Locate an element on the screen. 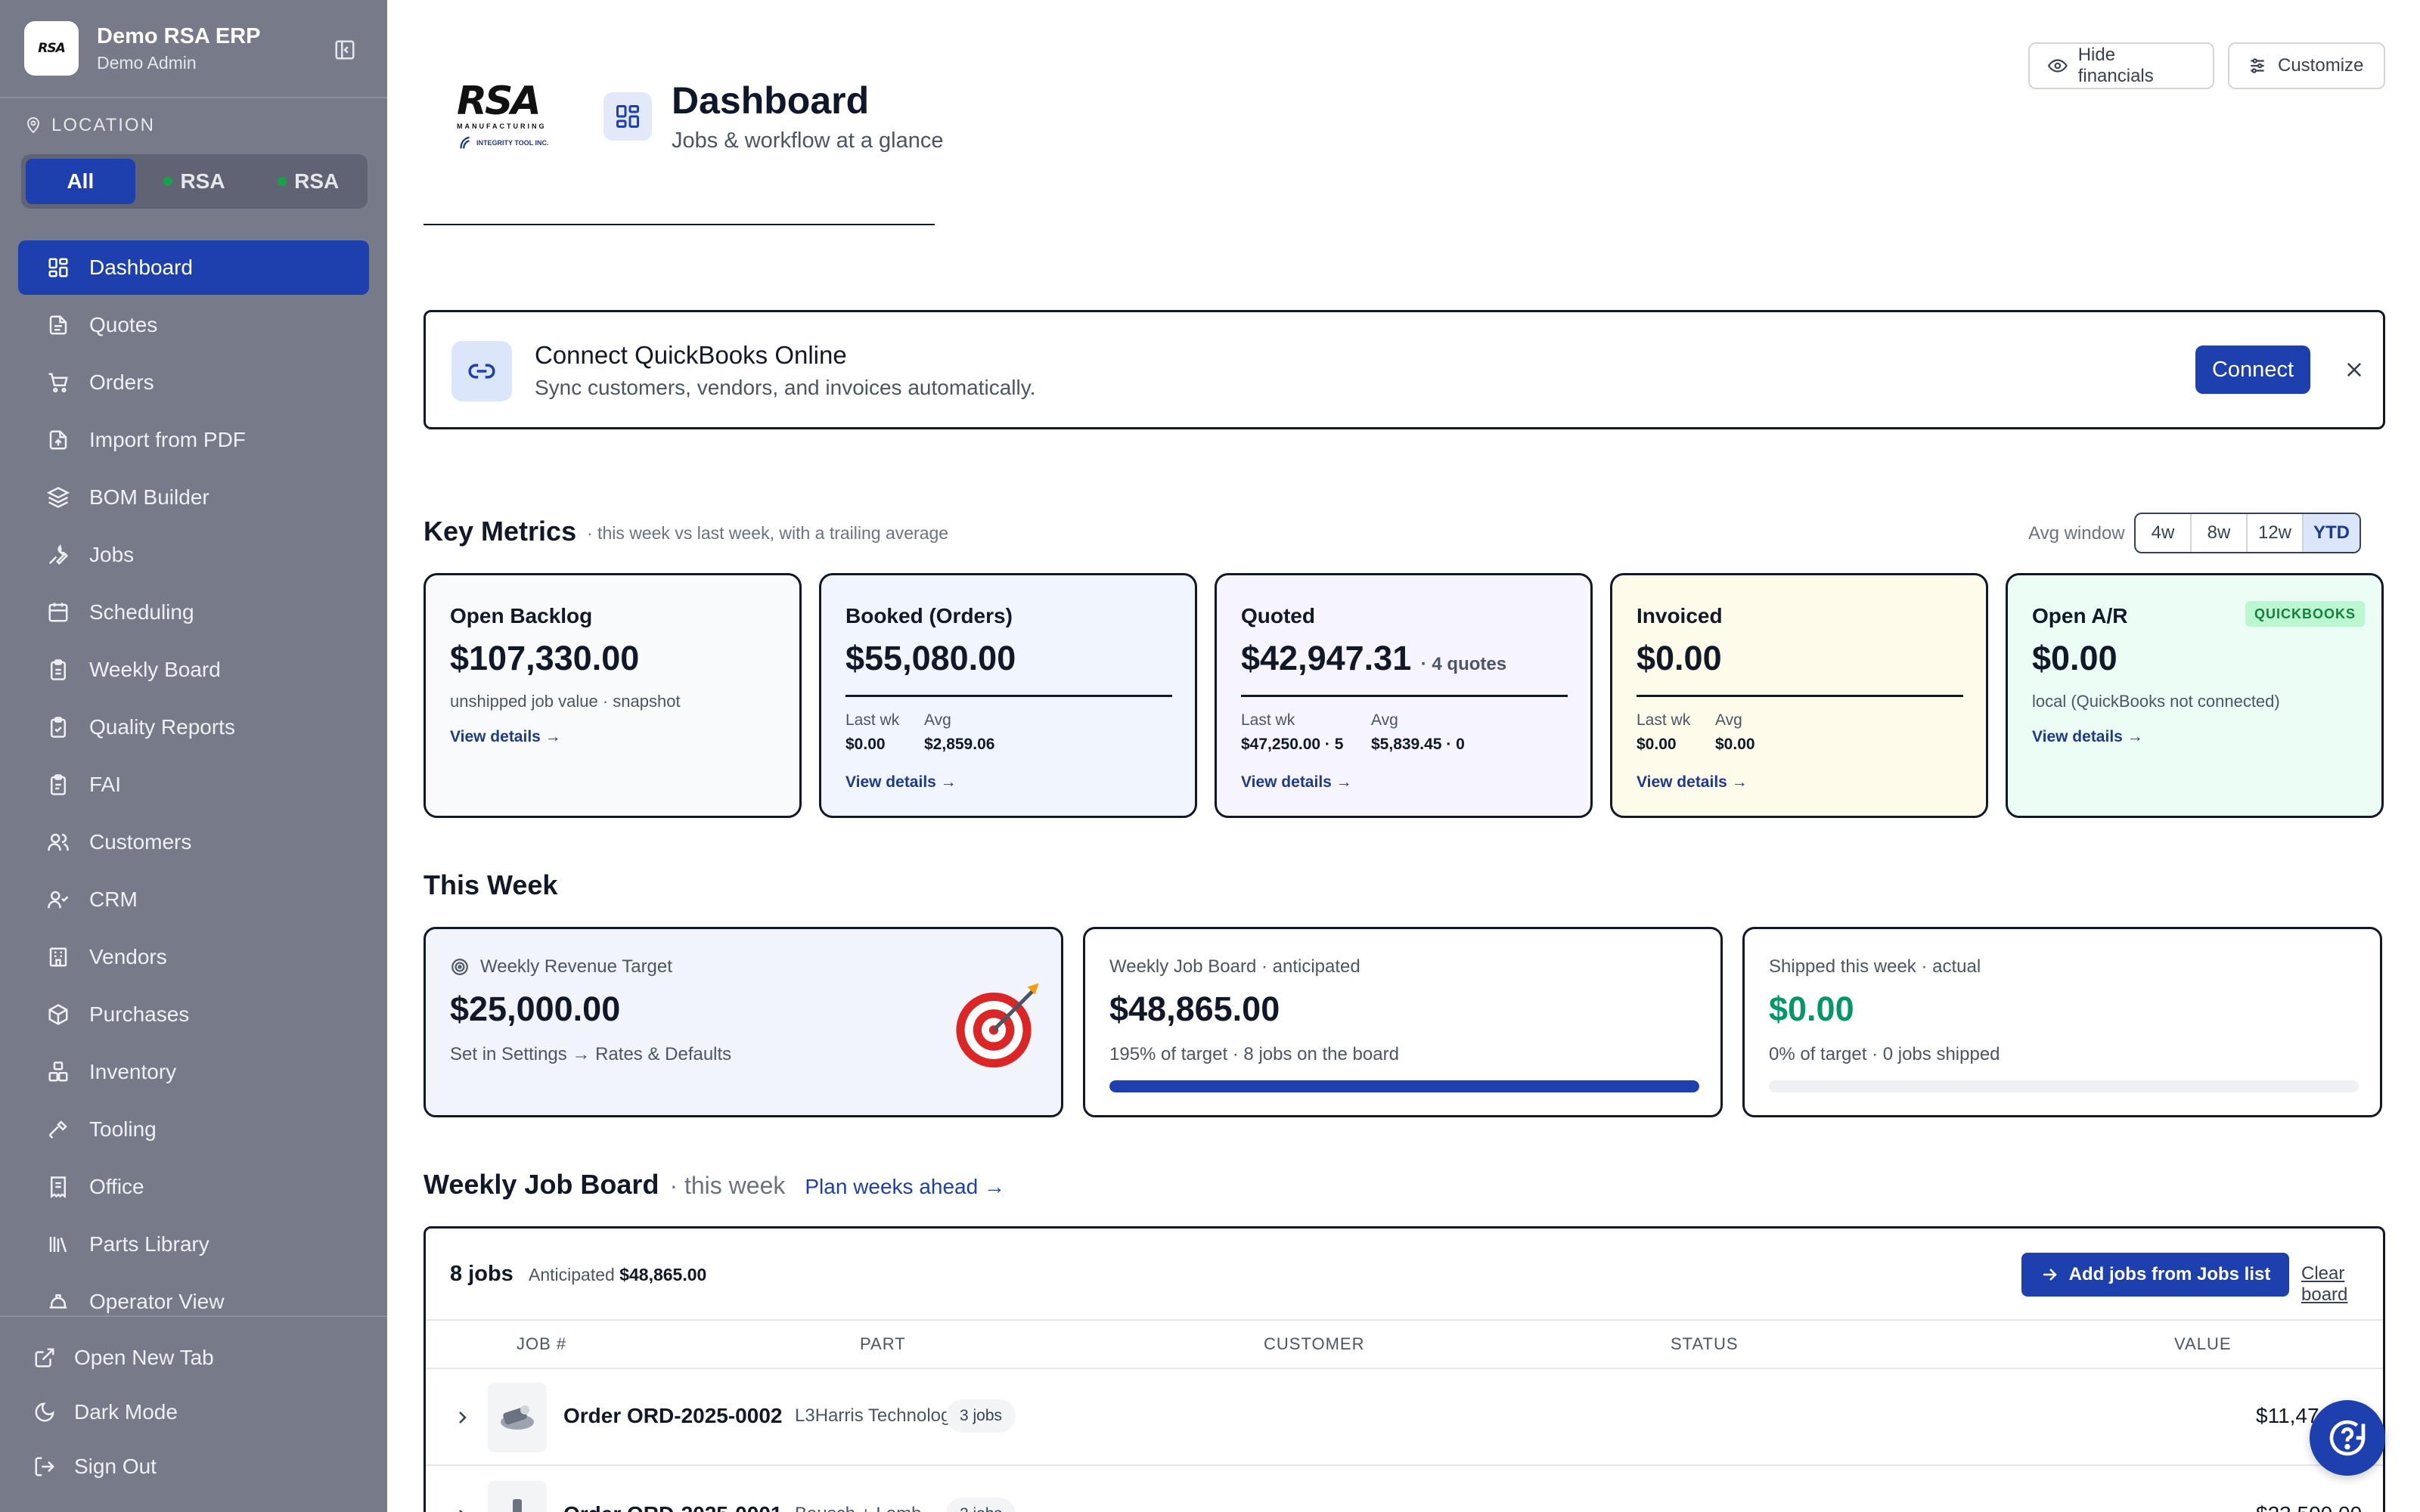  metric-value: $42,947.31 is located at coordinates (1326, 658).